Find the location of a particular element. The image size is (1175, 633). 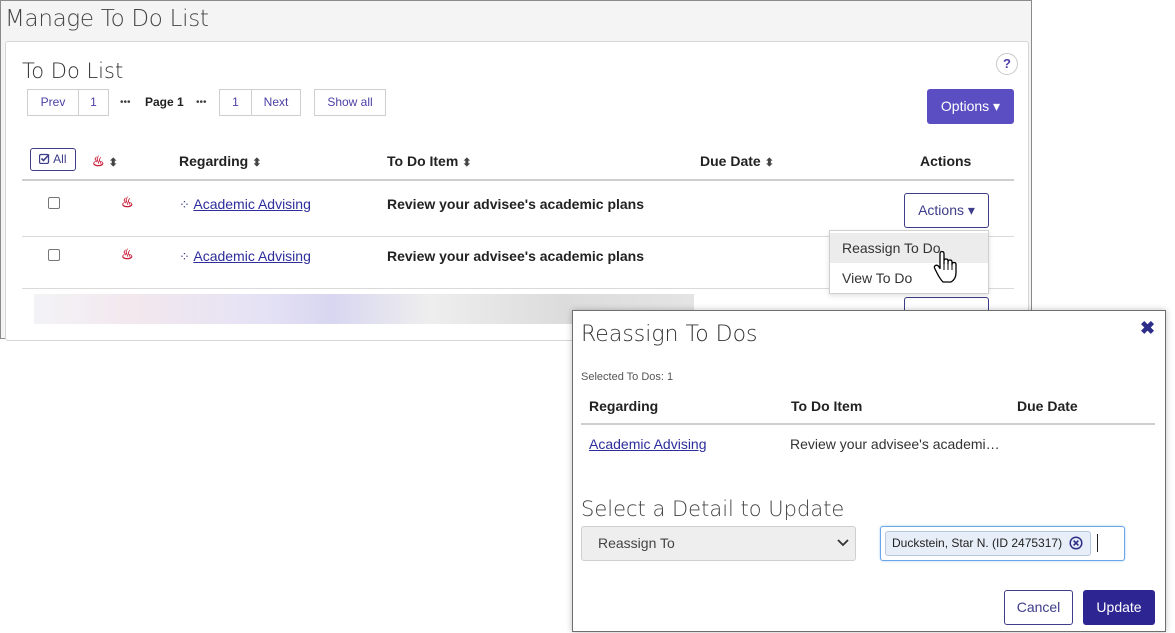

page-first-button: 1 is located at coordinates (93, 102).